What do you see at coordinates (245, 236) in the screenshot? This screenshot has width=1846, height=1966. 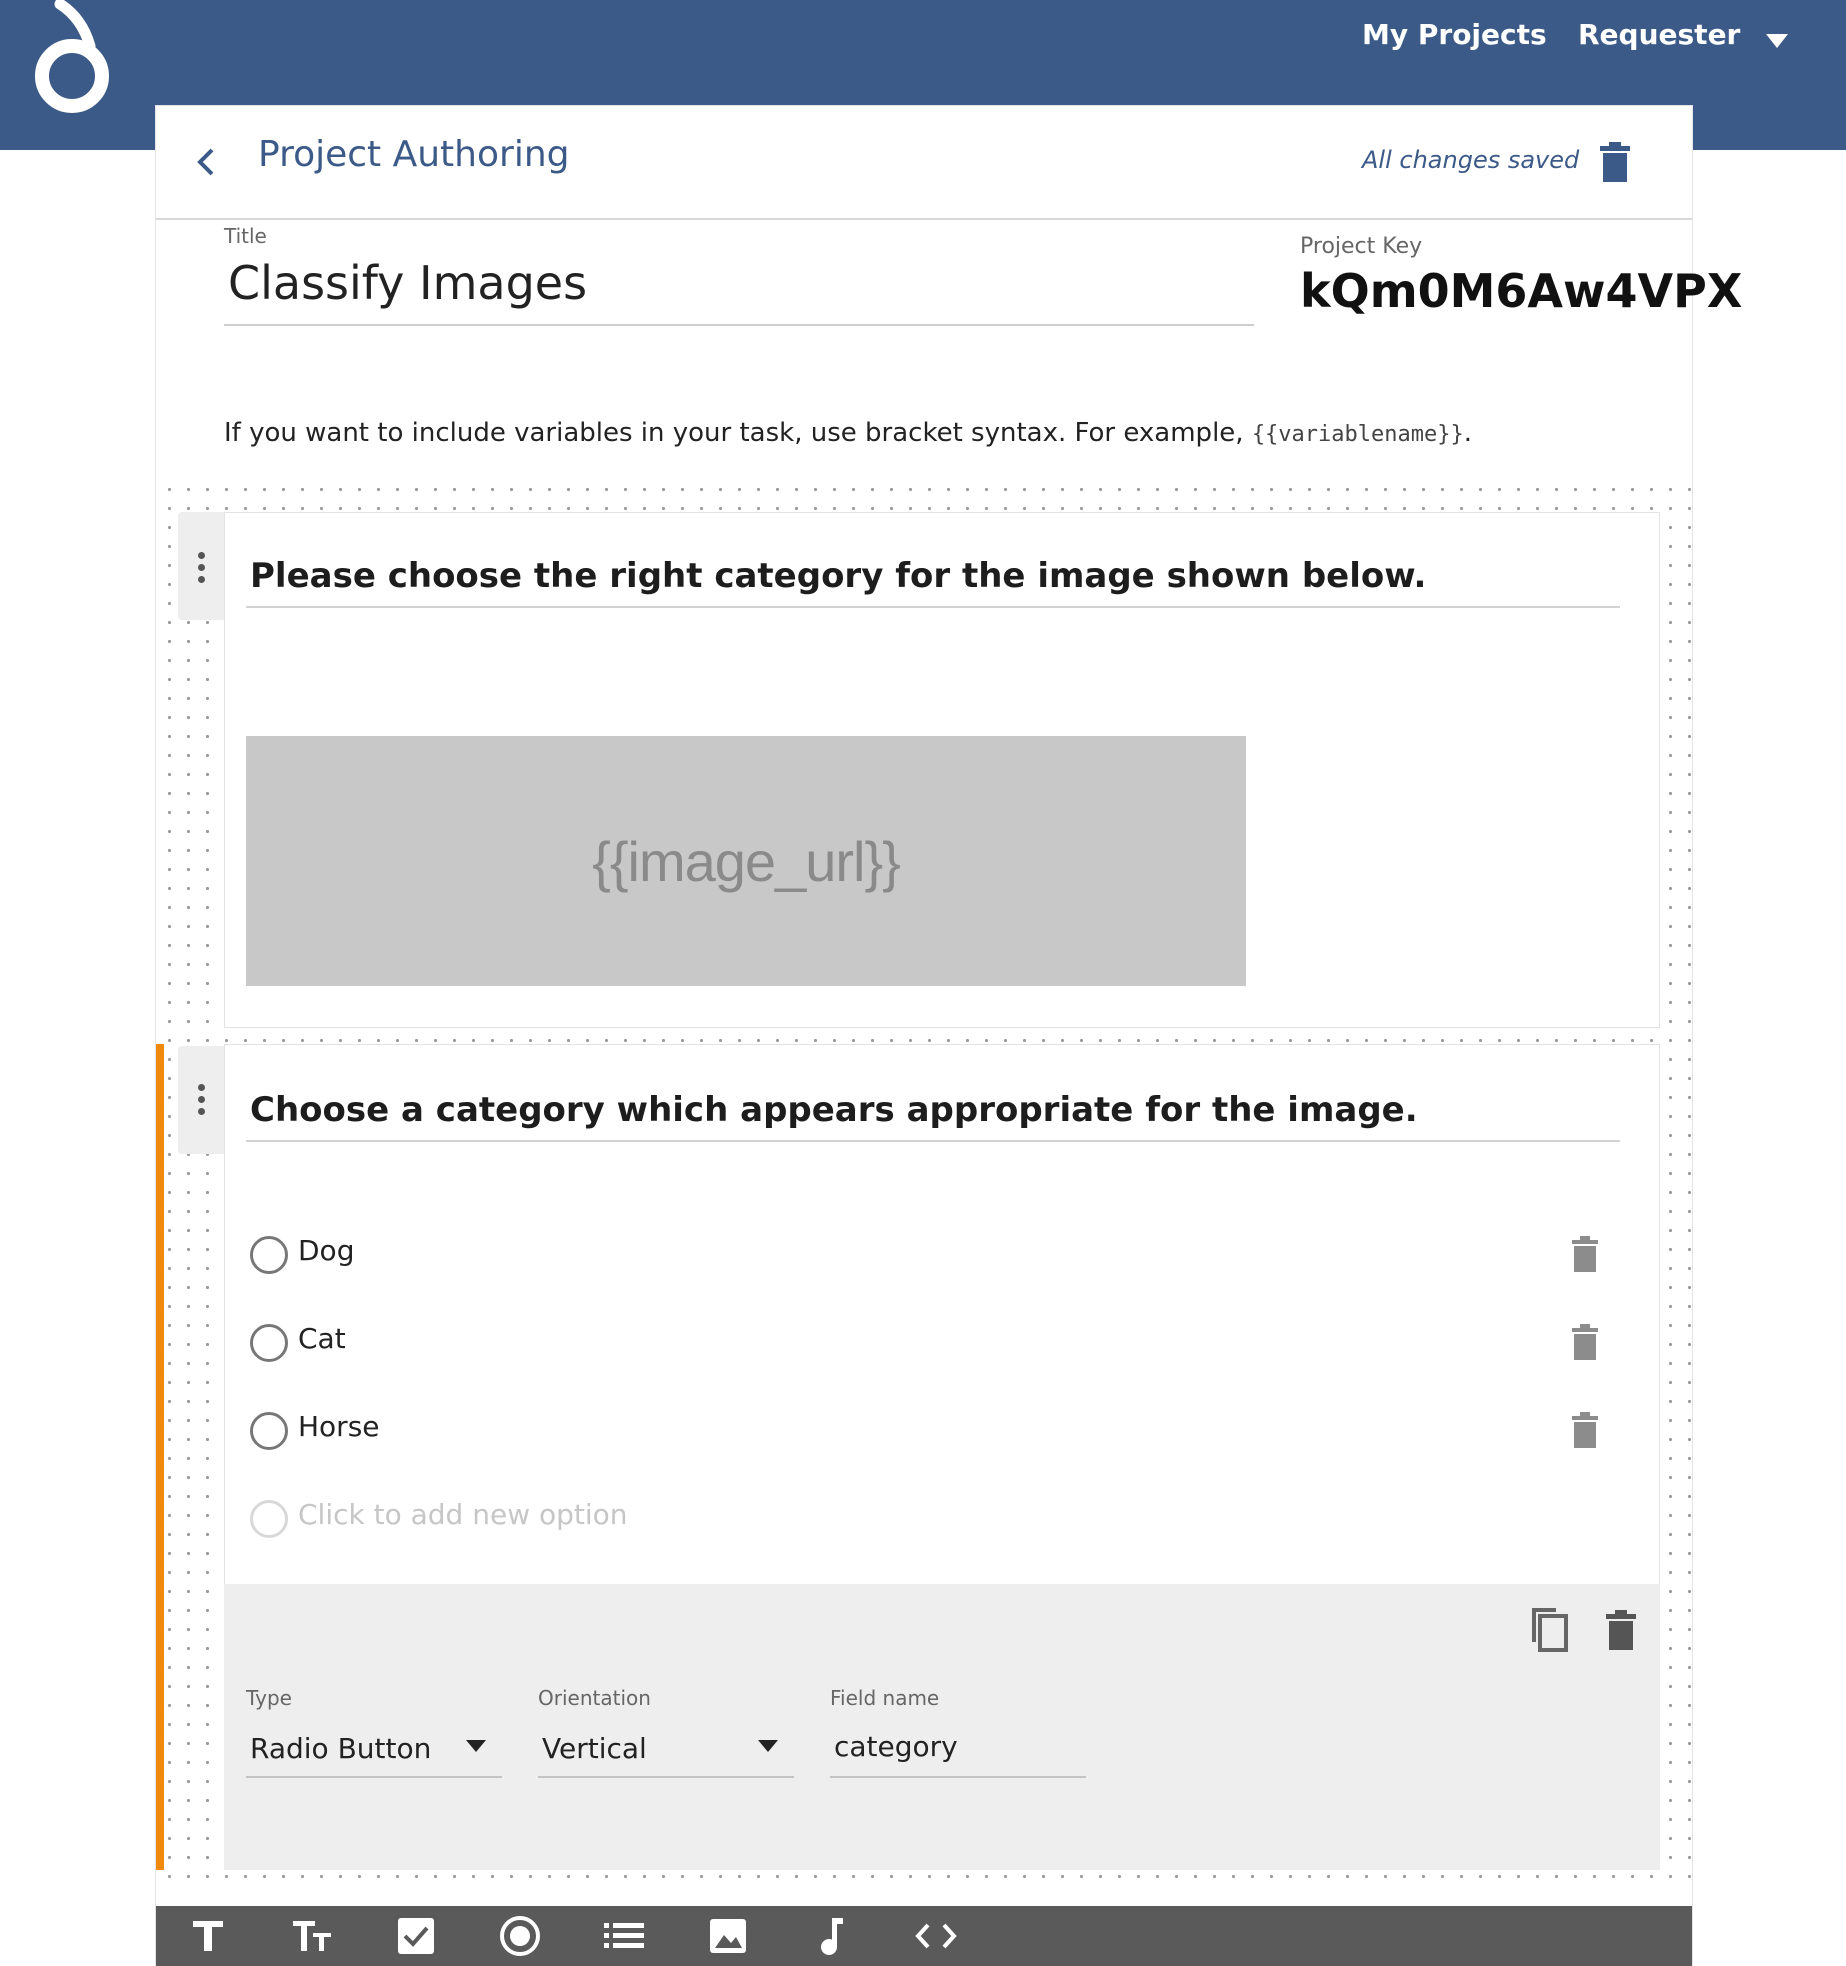 I see `title-label: Title` at bounding box center [245, 236].